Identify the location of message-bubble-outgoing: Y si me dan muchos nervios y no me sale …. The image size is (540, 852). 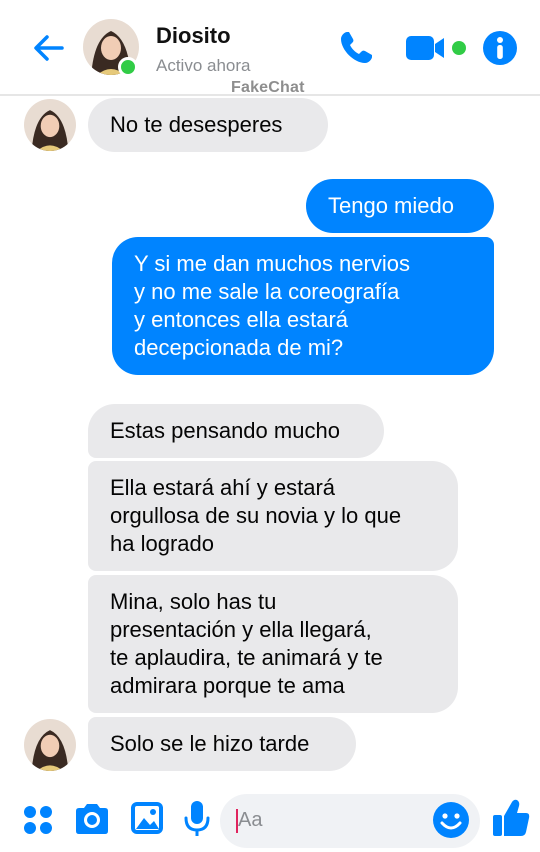
(303, 306).